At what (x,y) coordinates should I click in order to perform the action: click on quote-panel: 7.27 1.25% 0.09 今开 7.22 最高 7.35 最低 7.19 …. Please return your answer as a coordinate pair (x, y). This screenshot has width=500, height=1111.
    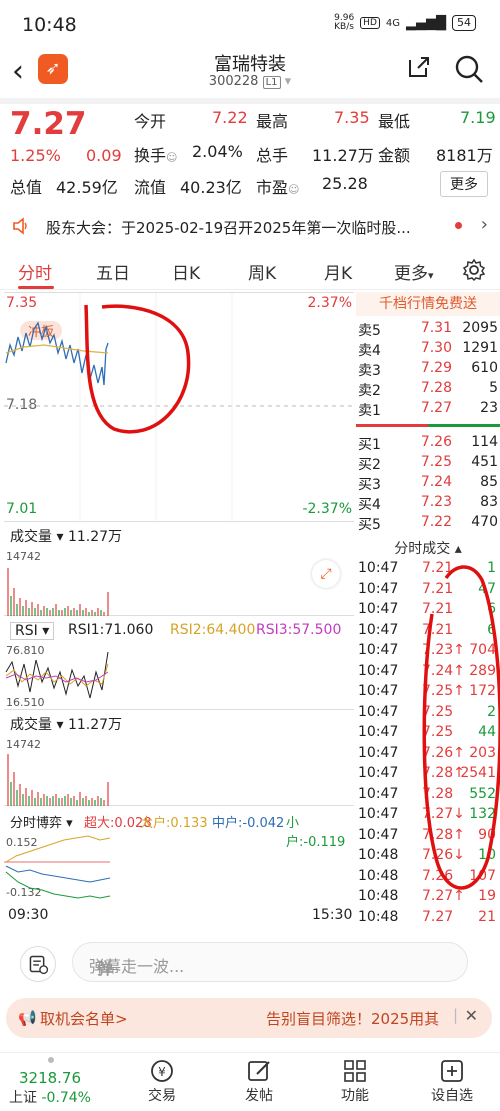
    Looking at the image, I should click on (250, 152).